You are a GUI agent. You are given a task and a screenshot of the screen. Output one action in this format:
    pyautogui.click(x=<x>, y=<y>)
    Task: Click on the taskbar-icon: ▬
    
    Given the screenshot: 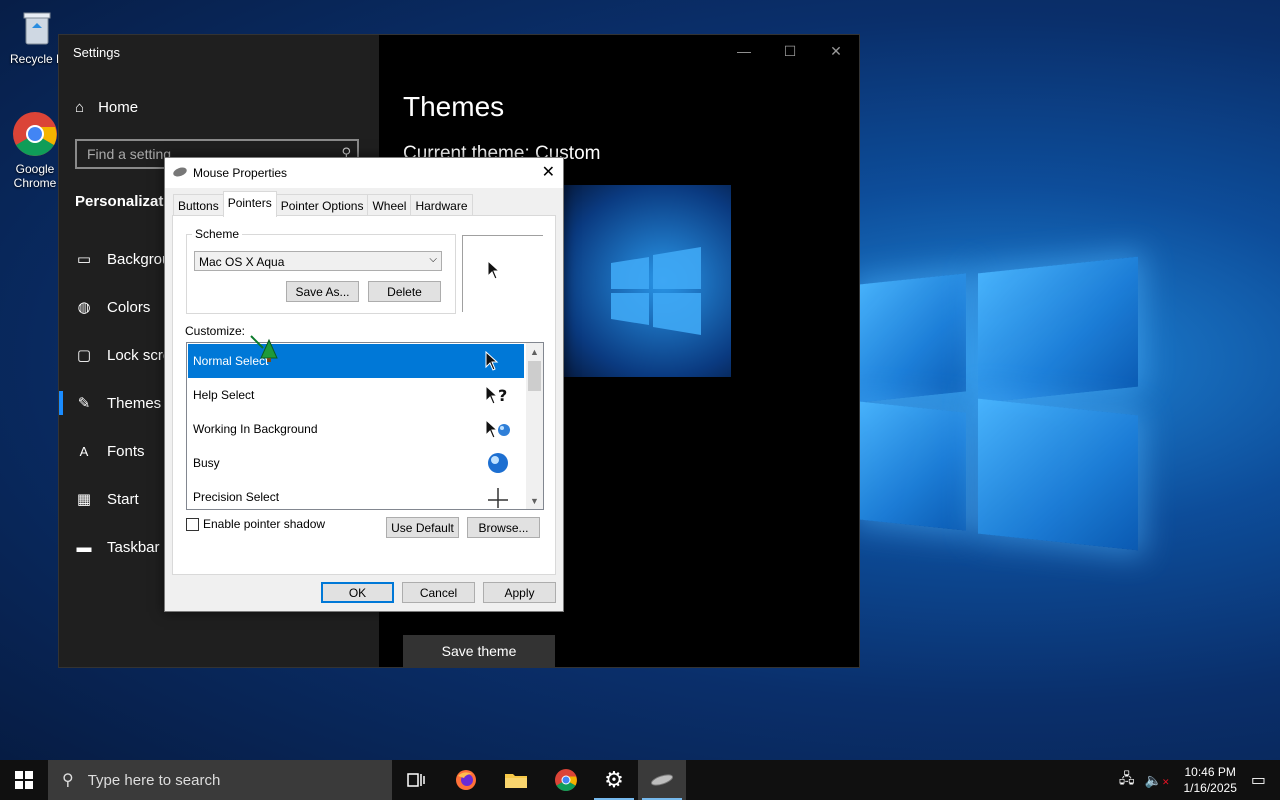 What is the action you would take?
    pyautogui.click(x=84, y=547)
    